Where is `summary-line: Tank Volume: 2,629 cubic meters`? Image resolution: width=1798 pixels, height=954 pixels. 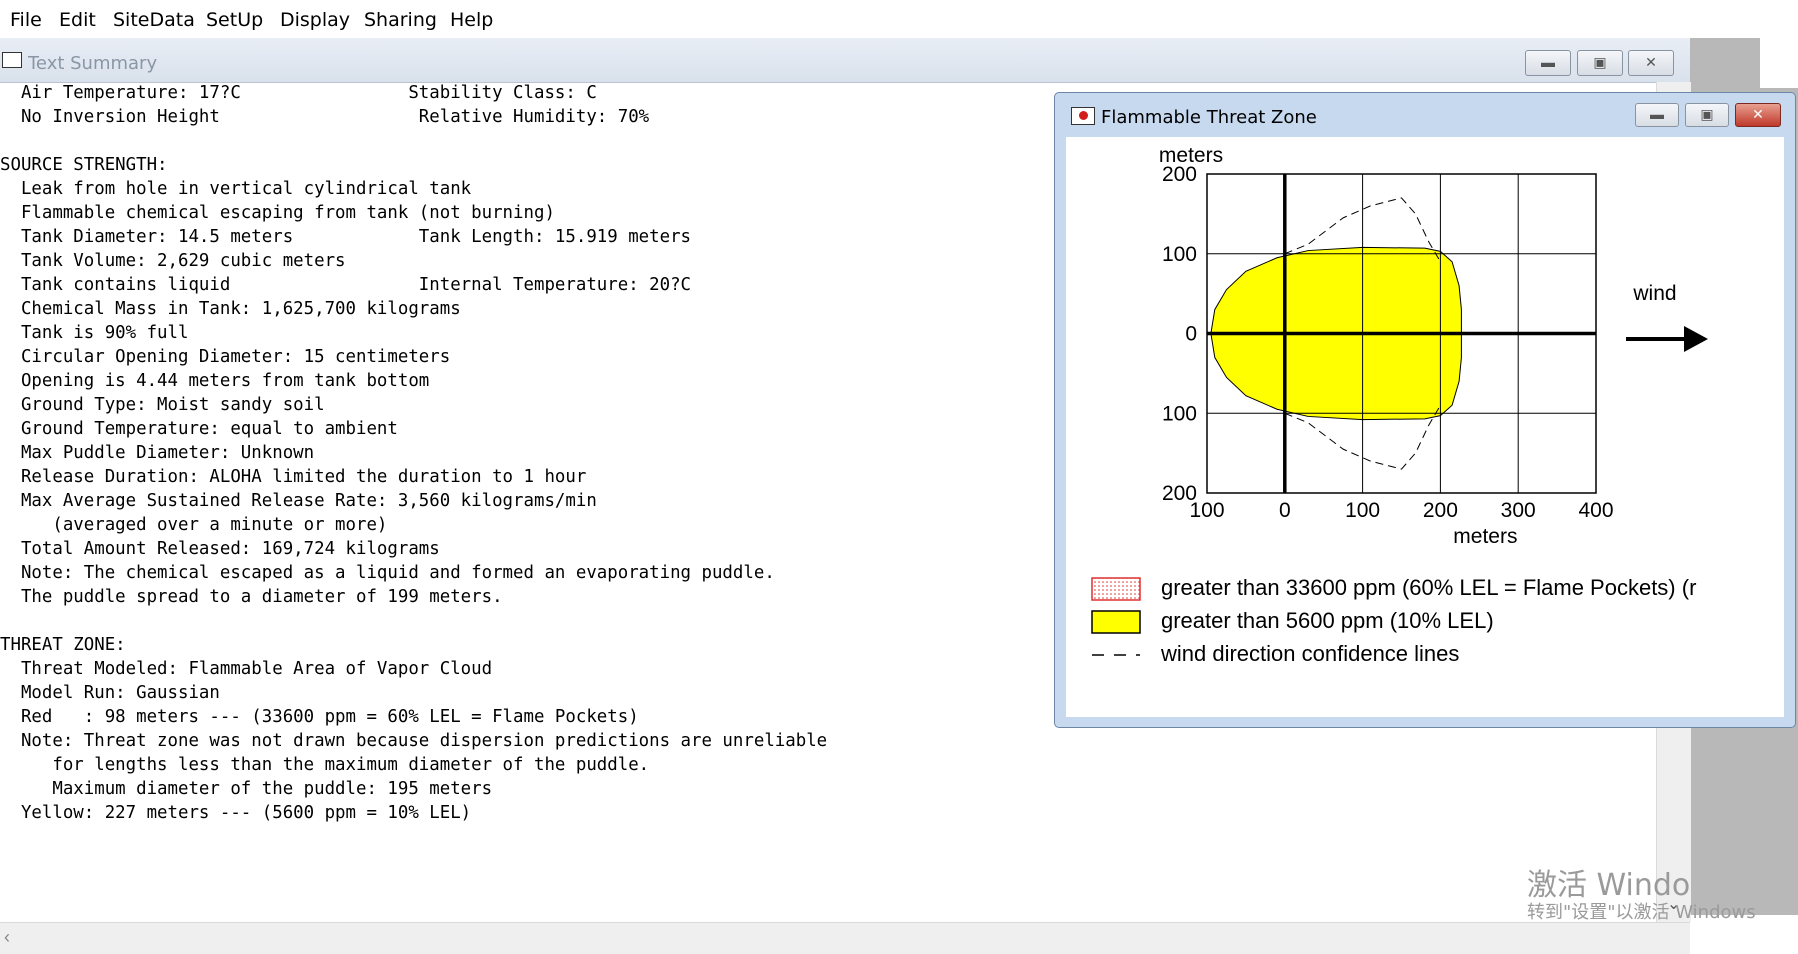
summary-line: Tank Volume: 2,629 cubic meters is located at coordinates (173, 261).